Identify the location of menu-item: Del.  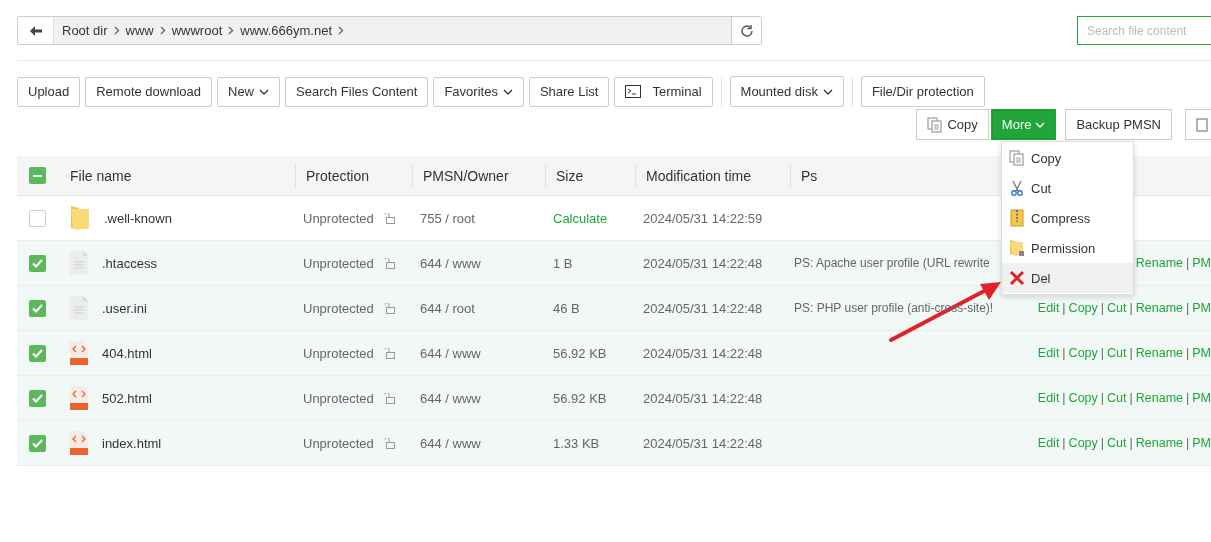
(1067, 278).